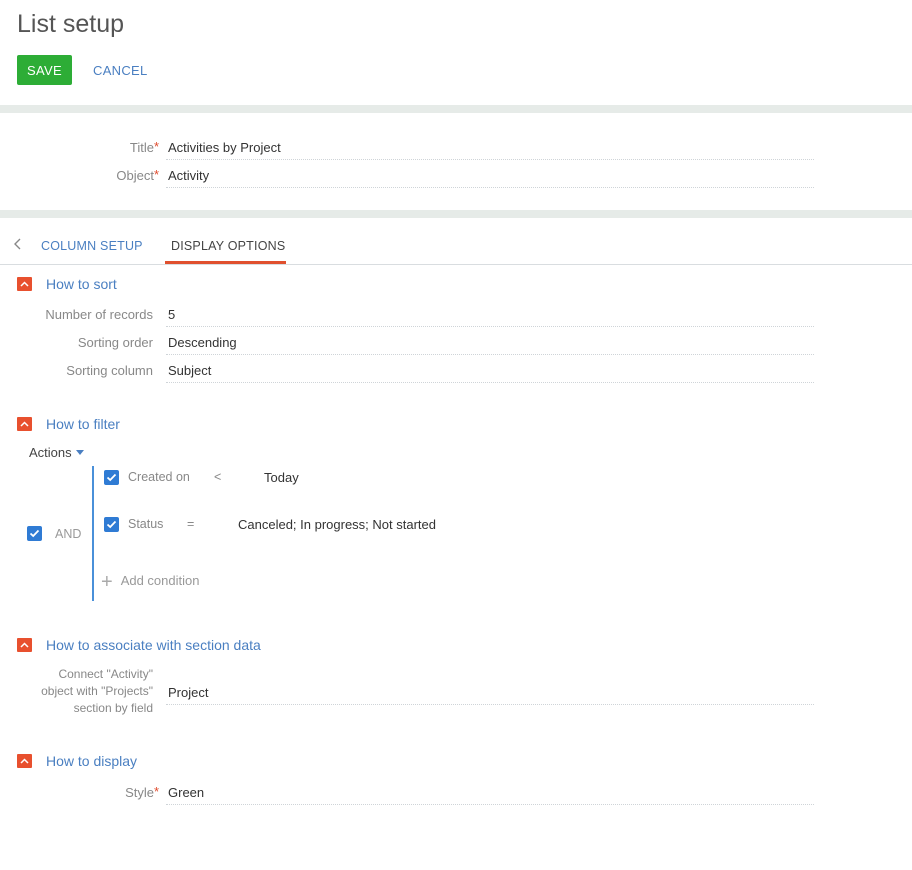 The image size is (912, 870). What do you see at coordinates (186, 792) in the screenshot?
I see `style-field: Green` at bounding box center [186, 792].